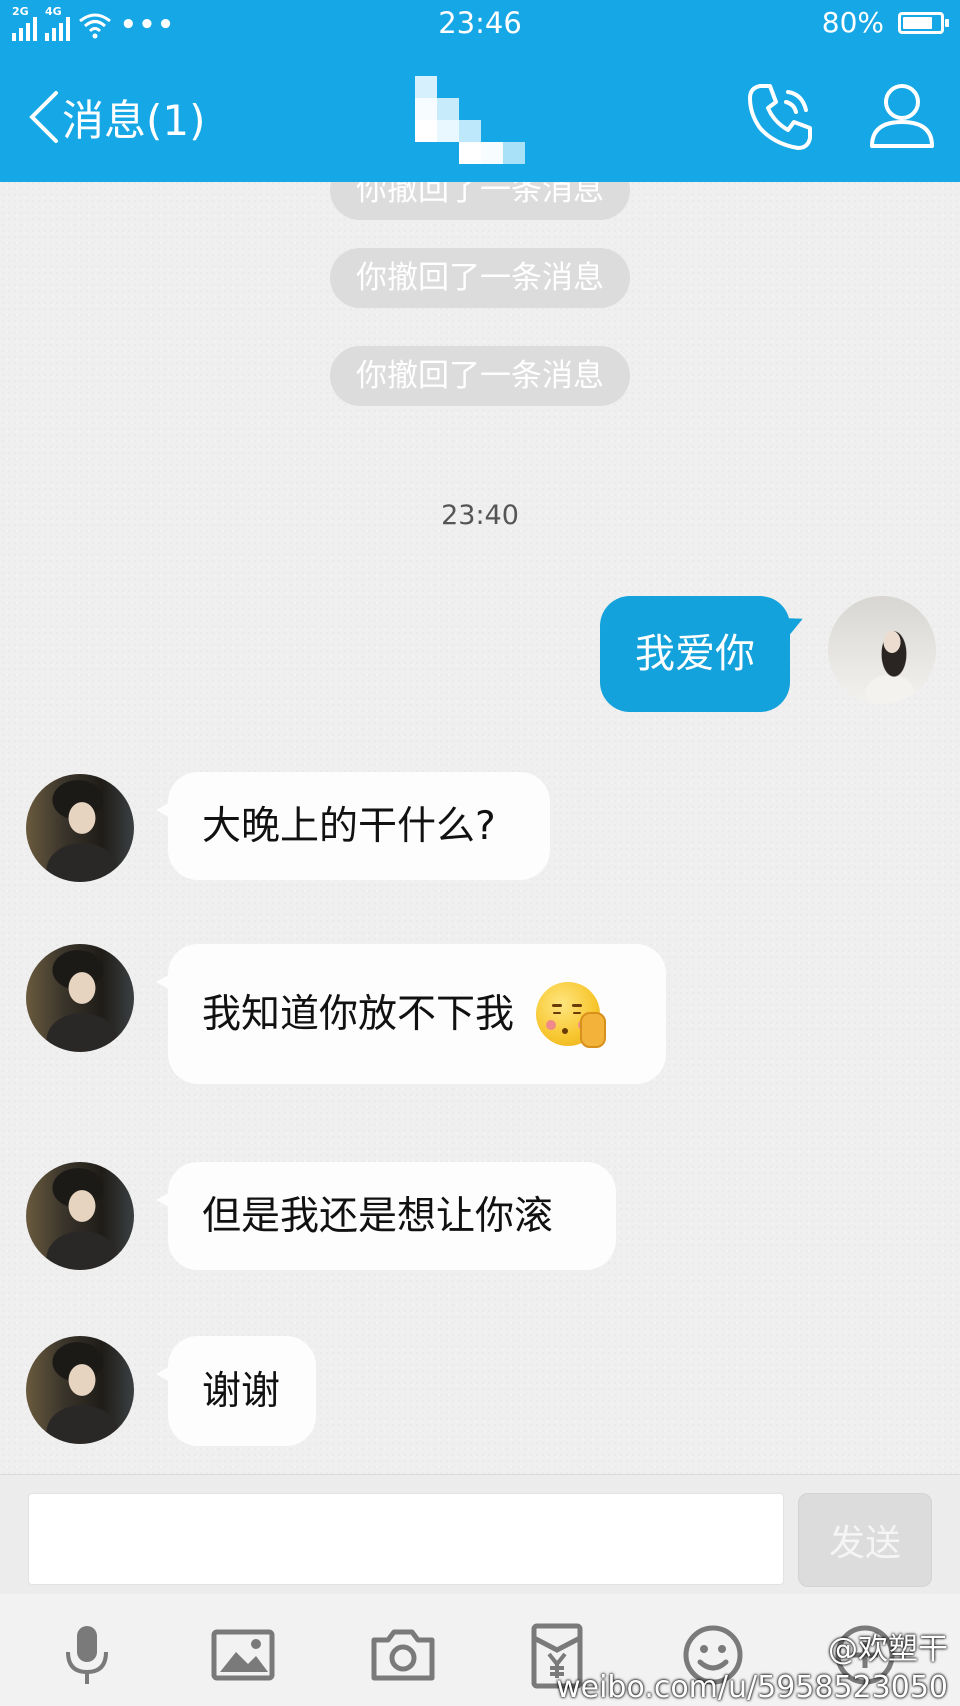  What do you see at coordinates (480, 120) in the screenshot?
I see `contact-name-pixelated` at bounding box center [480, 120].